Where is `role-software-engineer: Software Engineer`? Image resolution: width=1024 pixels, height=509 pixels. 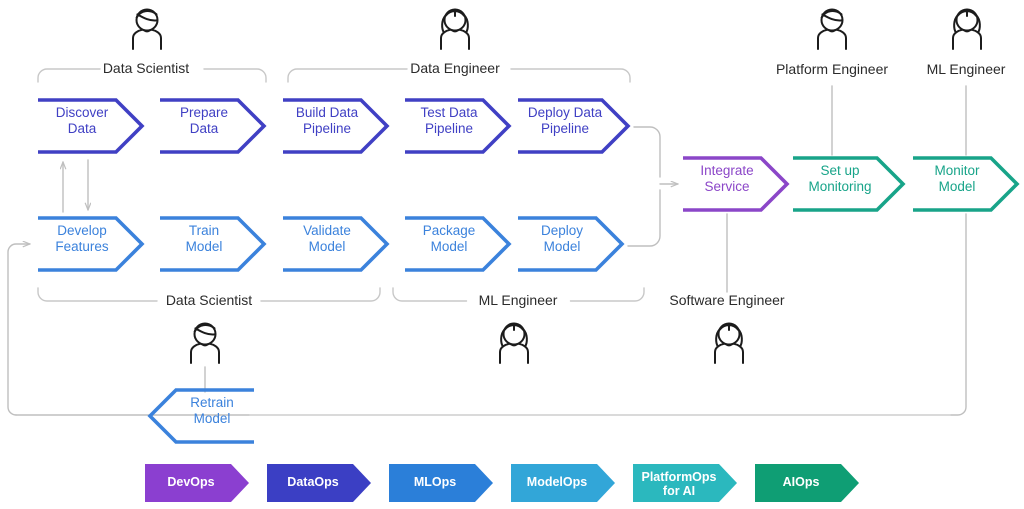
role-software-engineer: Software Engineer is located at coordinates (727, 300).